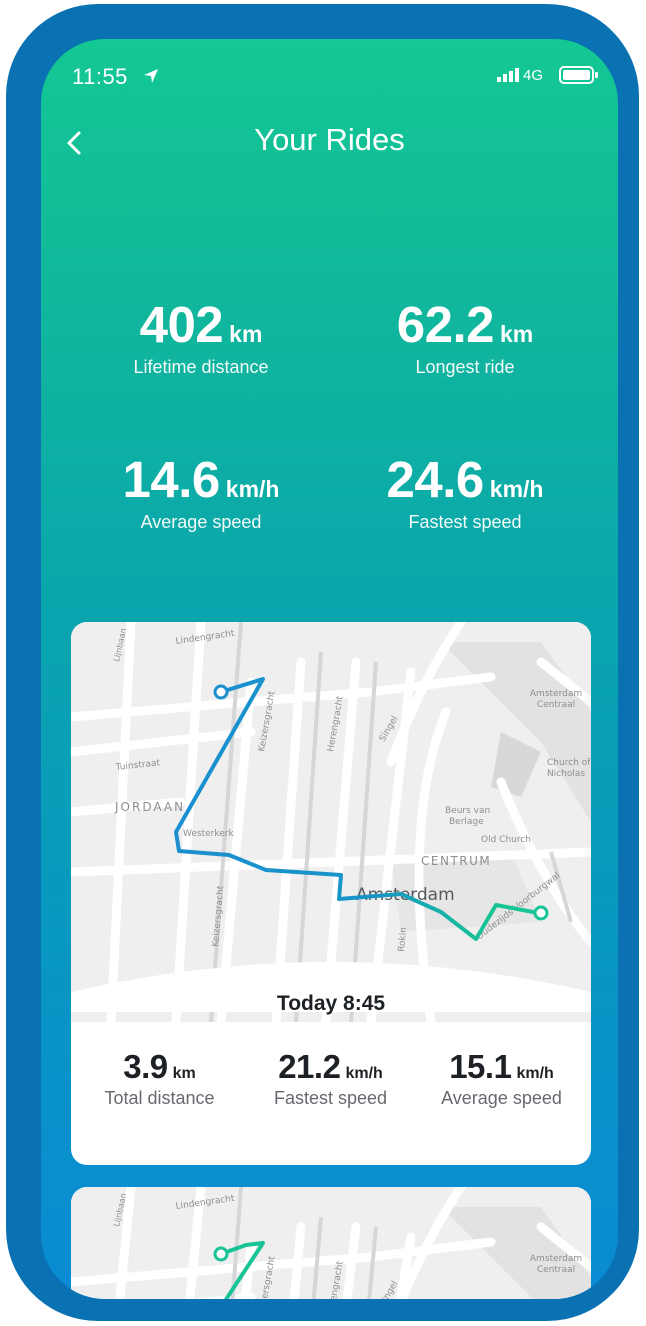 Image resolution: width=646 pixels, height=1326 pixels. What do you see at coordinates (184, 1073) in the screenshot?
I see `ride-stat-unit: km` at bounding box center [184, 1073].